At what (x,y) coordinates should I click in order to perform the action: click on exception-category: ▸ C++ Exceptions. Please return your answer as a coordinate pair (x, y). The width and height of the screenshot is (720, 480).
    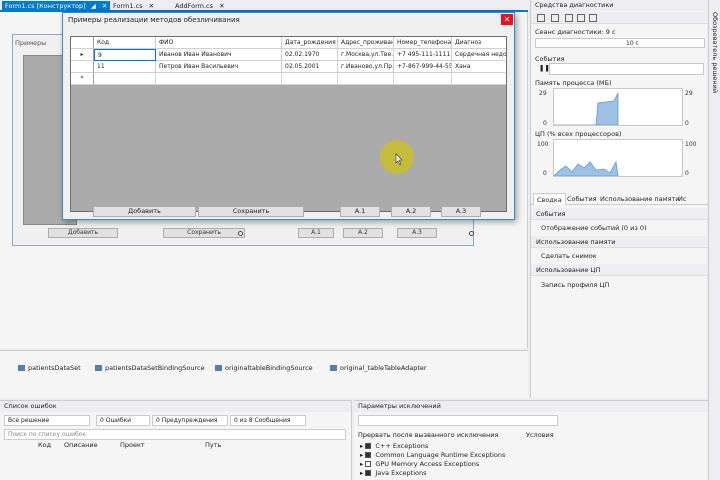
    Looking at the image, I should click on (394, 446).